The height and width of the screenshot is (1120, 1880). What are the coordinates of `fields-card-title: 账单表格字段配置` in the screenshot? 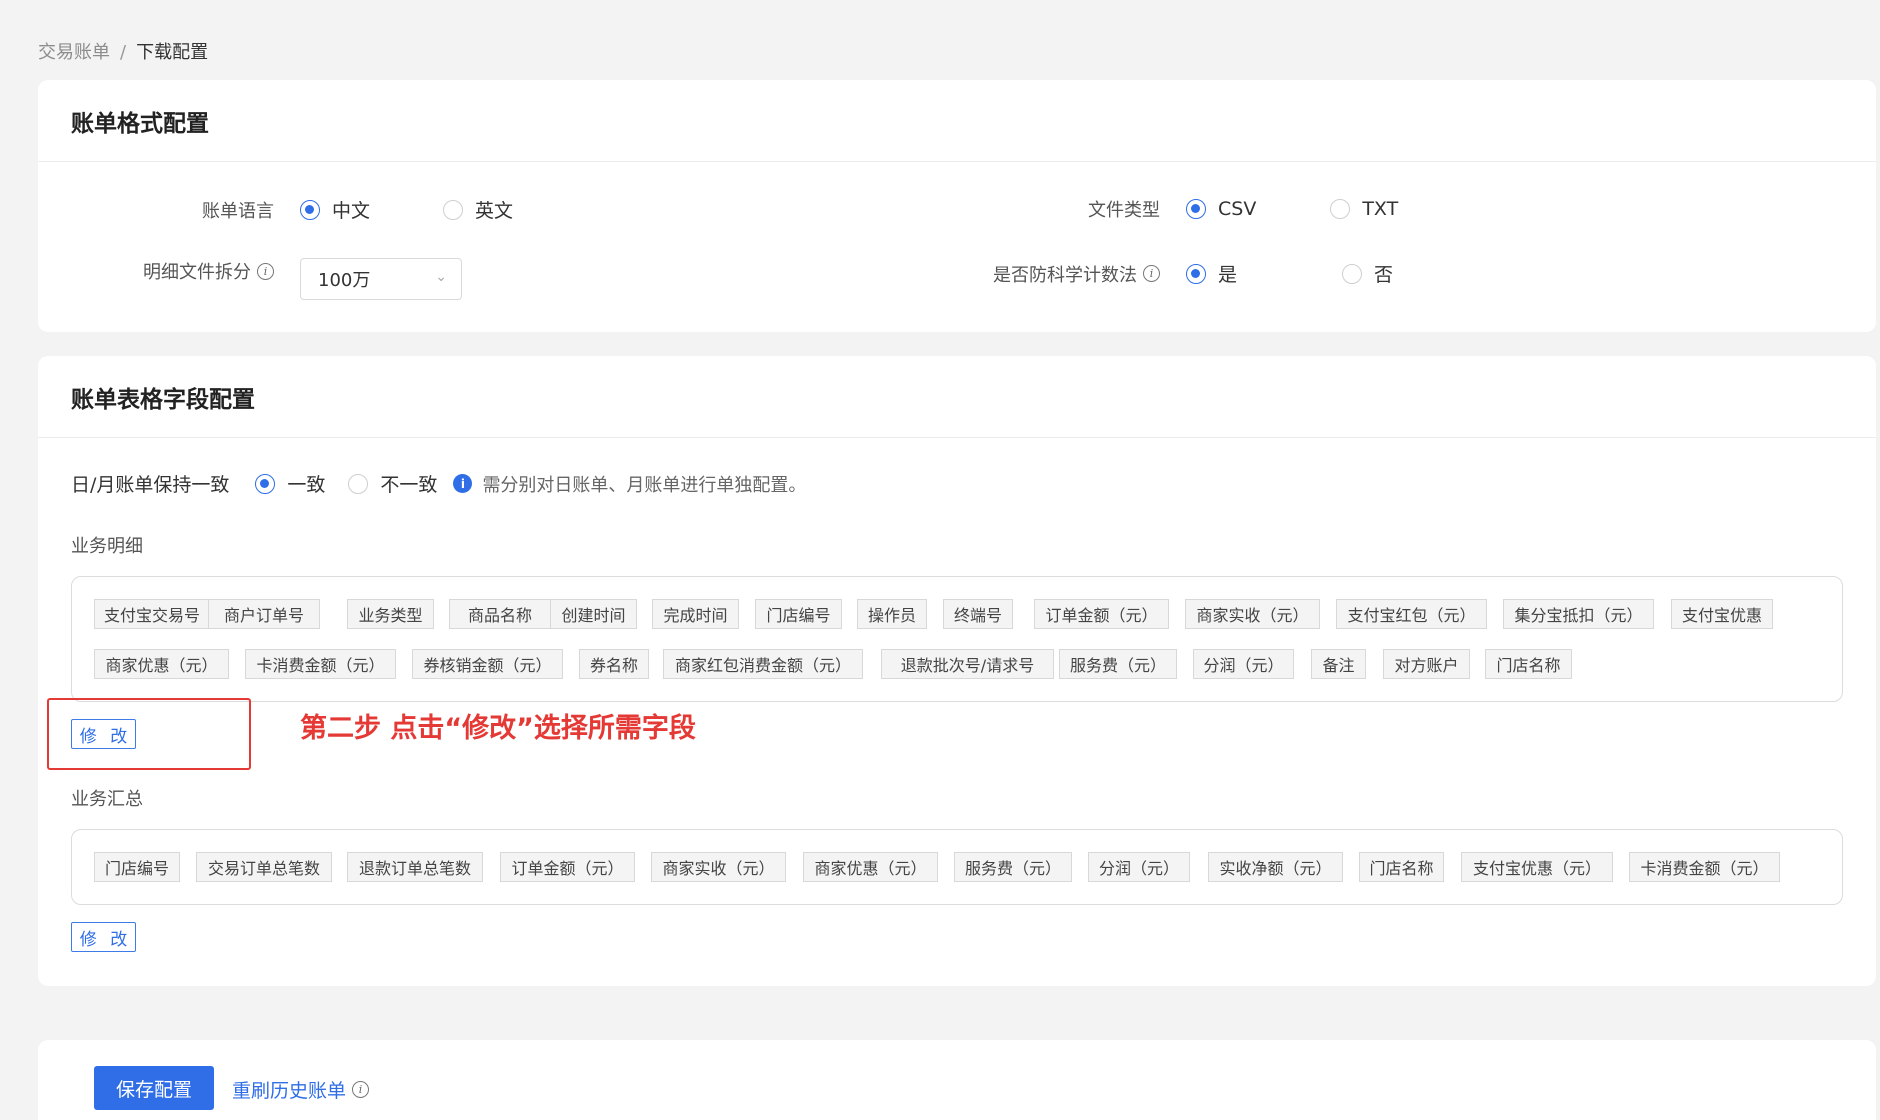 It's located at (163, 399).